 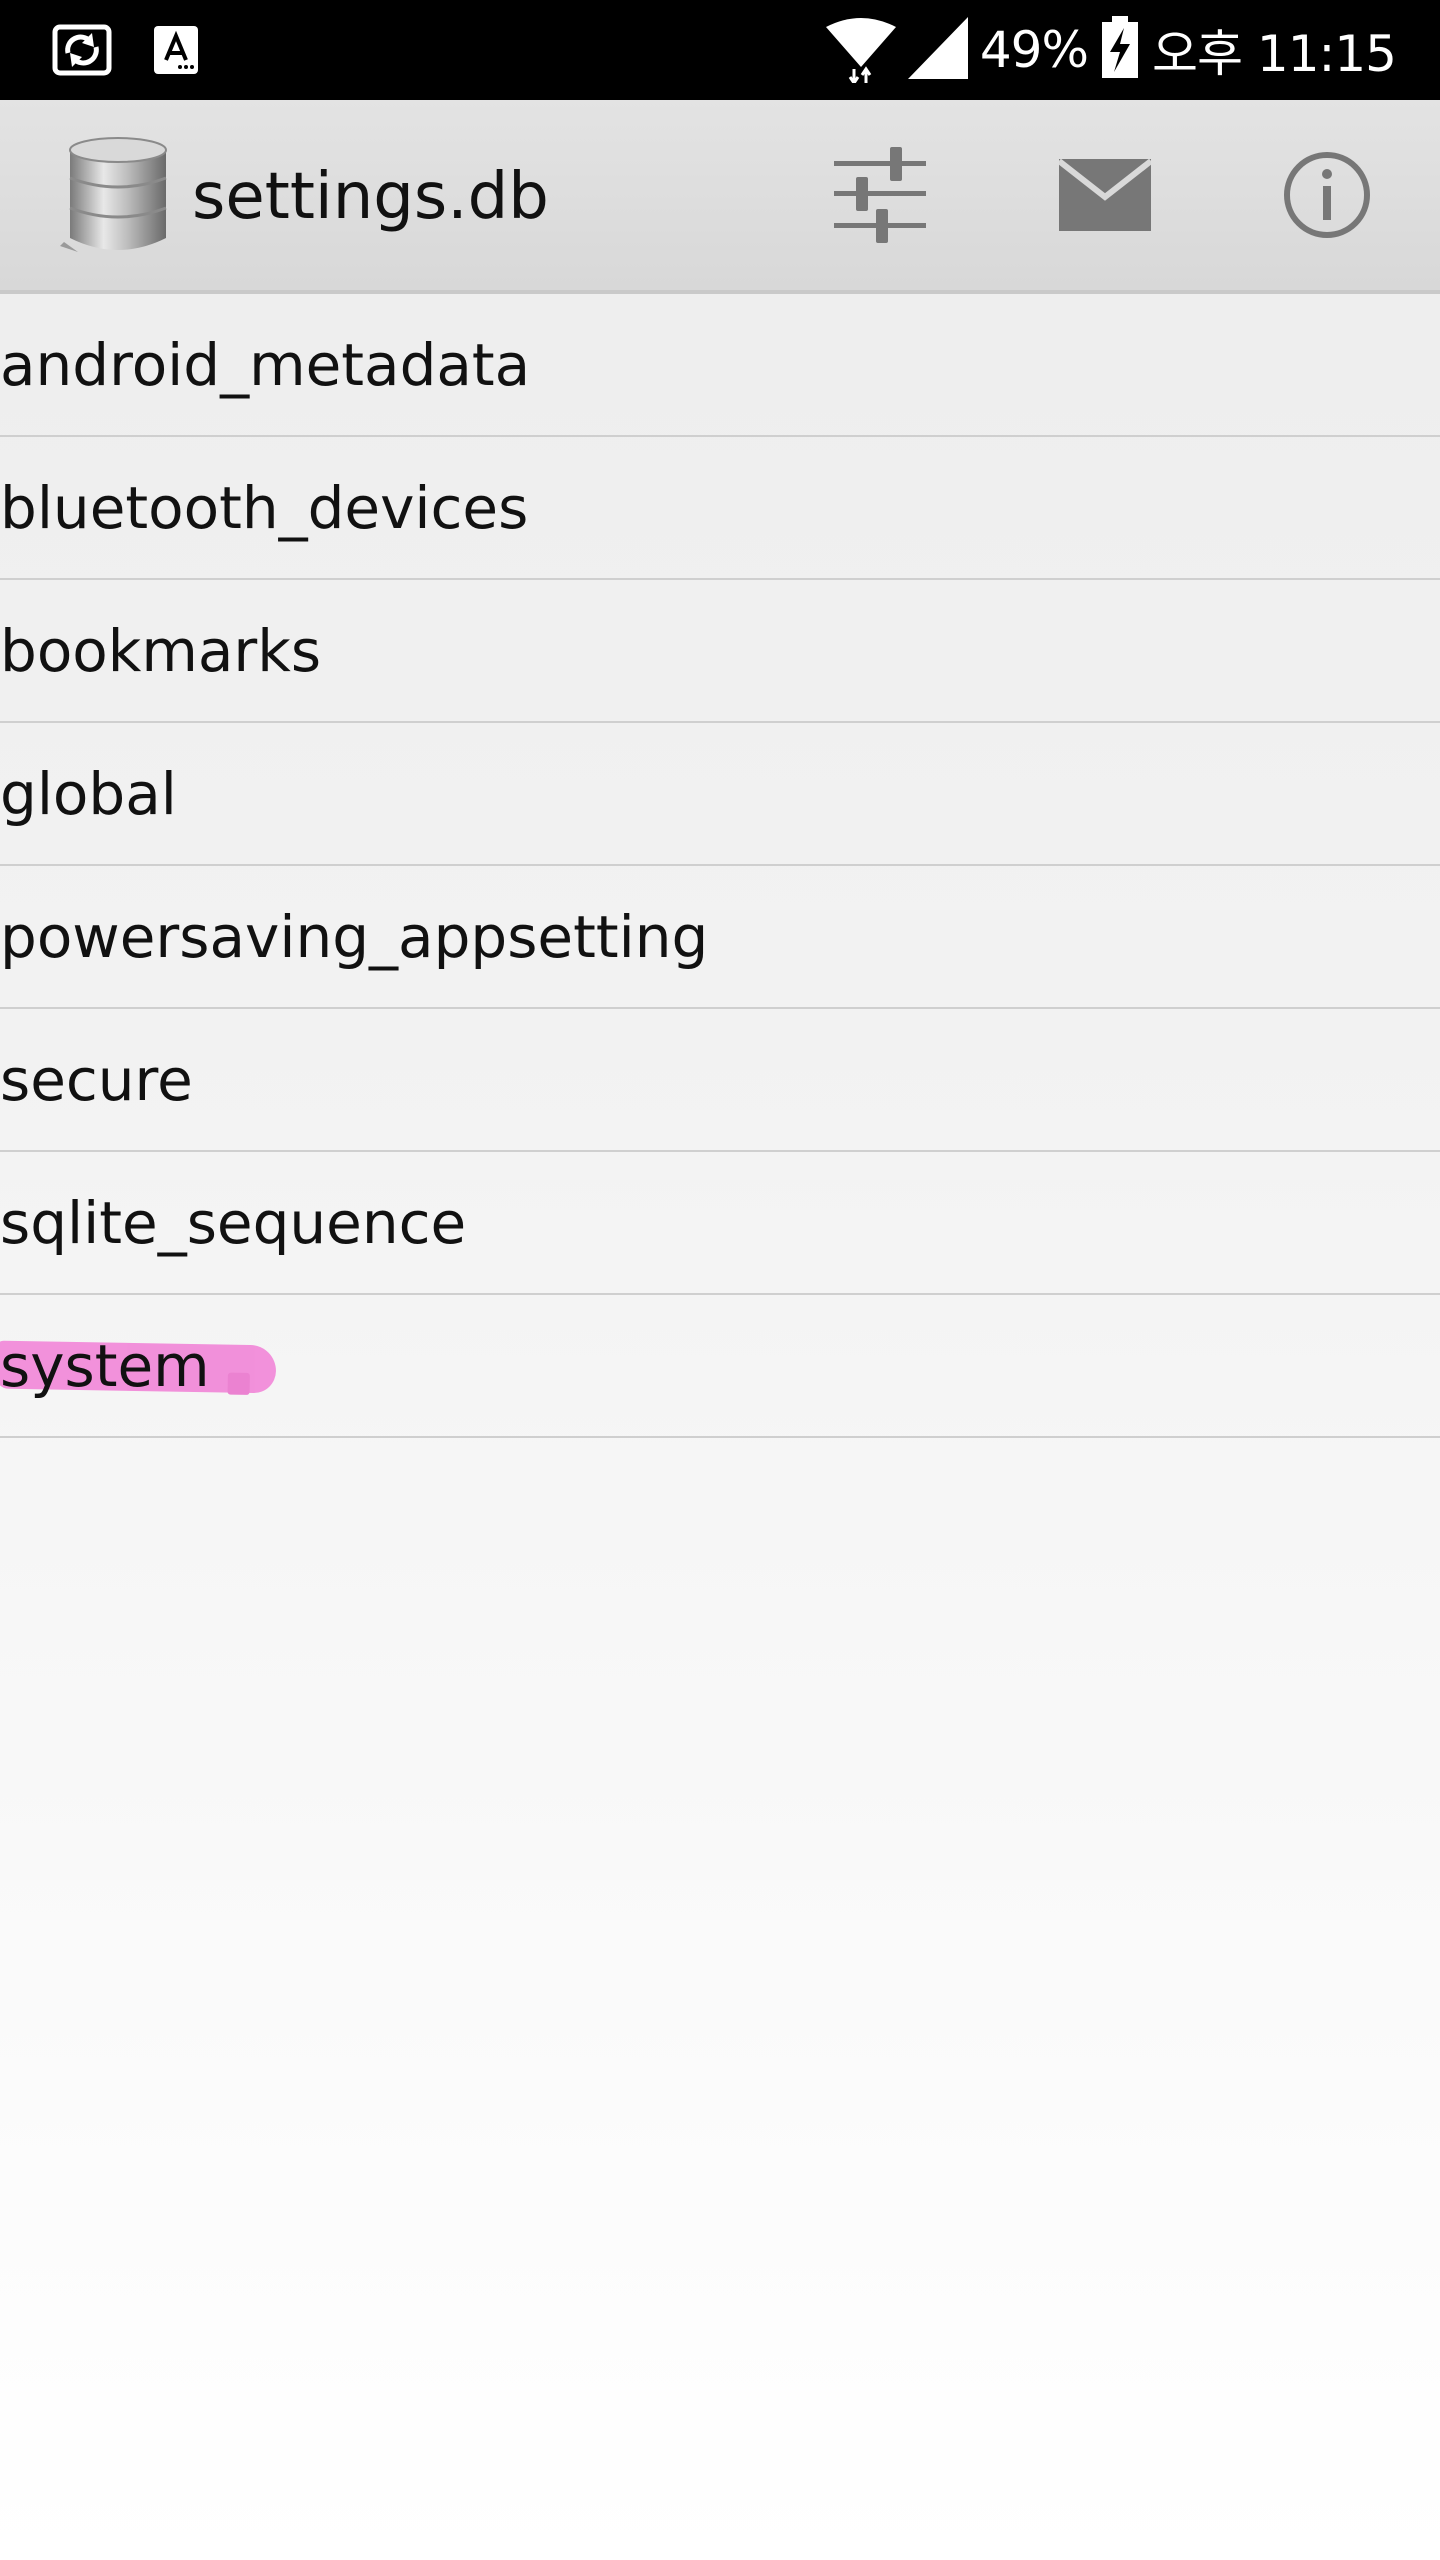 What do you see at coordinates (176, 50) in the screenshot?
I see `keyboard-a-icon` at bounding box center [176, 50].